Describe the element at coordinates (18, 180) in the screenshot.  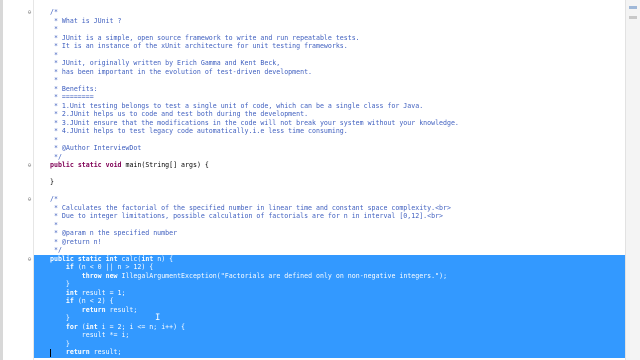
I see `editor-gutter: ⊖ ⊖ ⊖ ⊖` at that location.